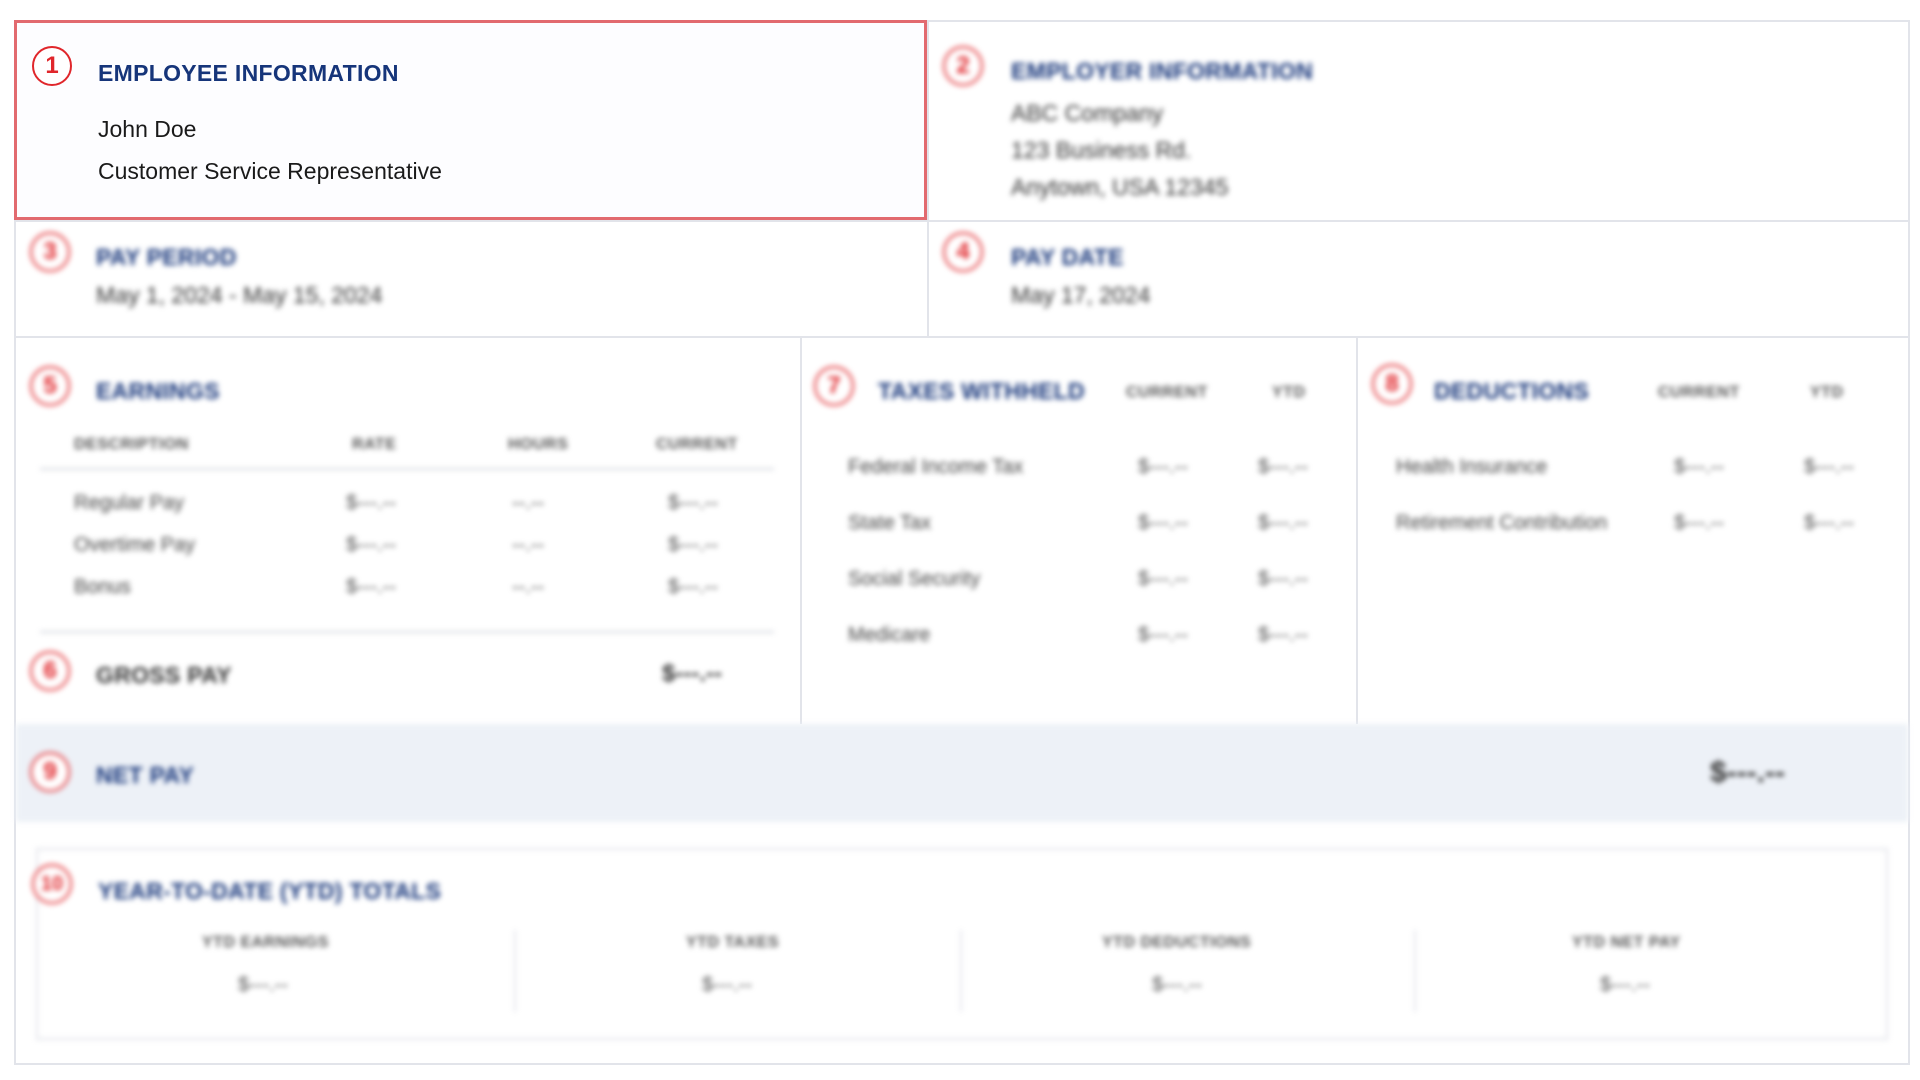 The image size is (1920, 1080). What do you see at coordinates (727, 985) in the screenshot?
I see `ytd-taxes-value: $---.--` at bounding box center [727, 985].